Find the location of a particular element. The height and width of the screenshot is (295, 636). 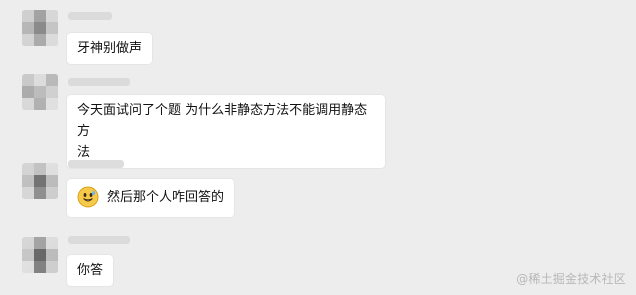

message-text: 你答 is located at coordinates (90, 270).